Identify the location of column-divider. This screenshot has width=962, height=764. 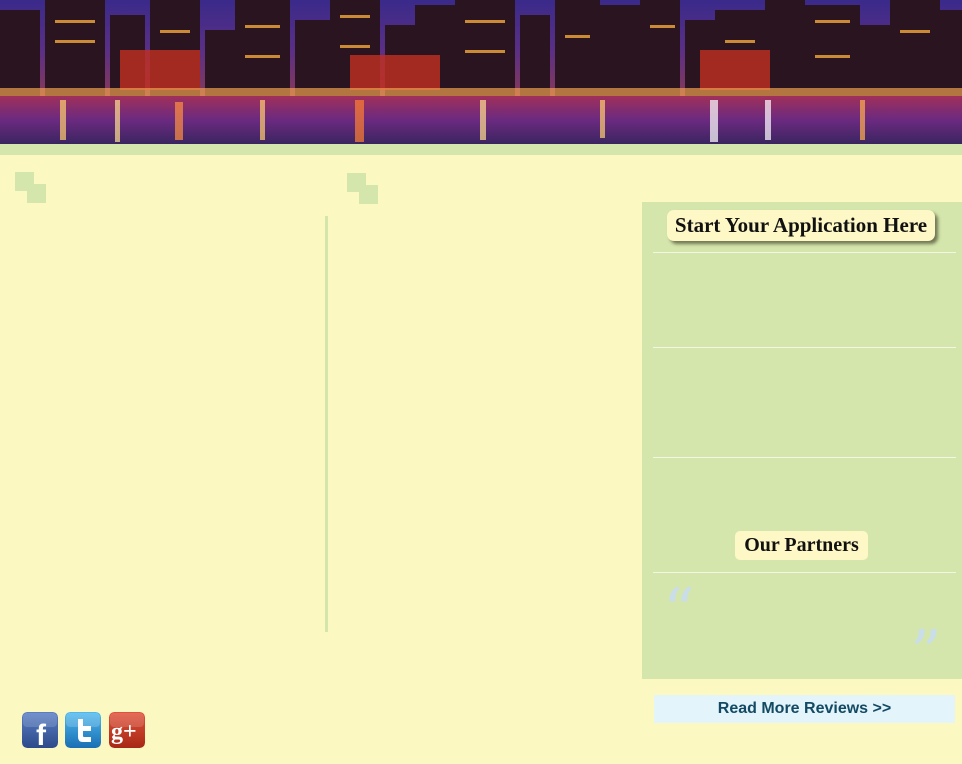
(326, 424).